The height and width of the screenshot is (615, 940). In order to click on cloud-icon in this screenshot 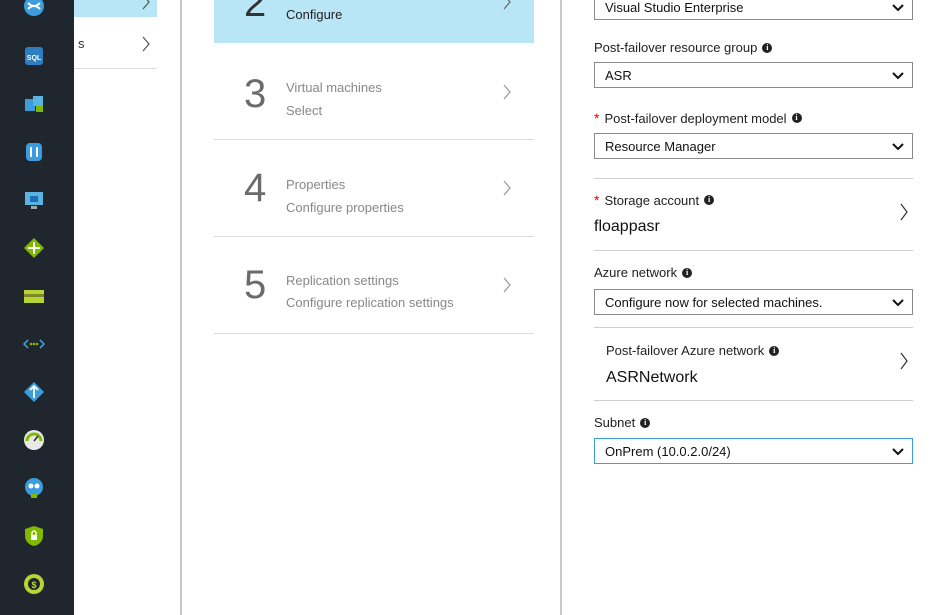, I will do `click(34, 9)`.